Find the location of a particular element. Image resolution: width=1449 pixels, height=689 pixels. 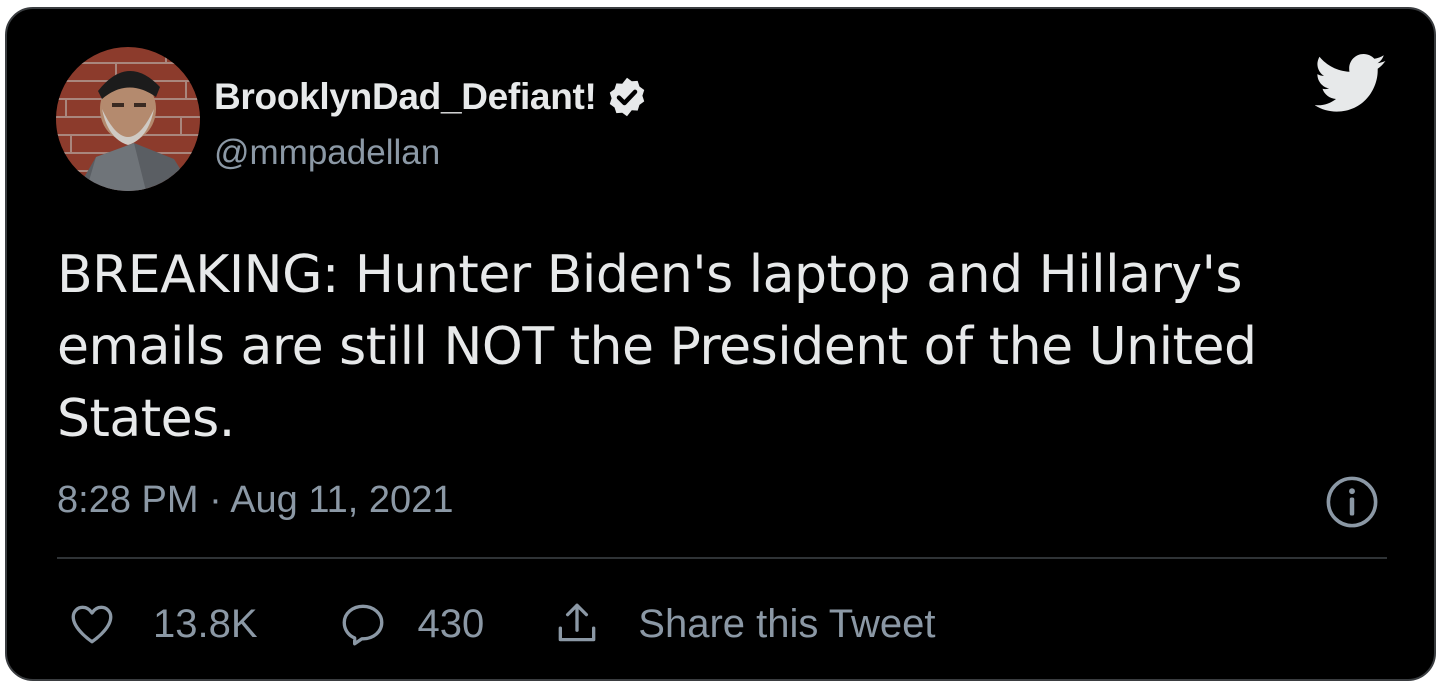

tweet-timestamp: 8:28 PM · Aug 11, 2021 is located at coordinates (255, 500).